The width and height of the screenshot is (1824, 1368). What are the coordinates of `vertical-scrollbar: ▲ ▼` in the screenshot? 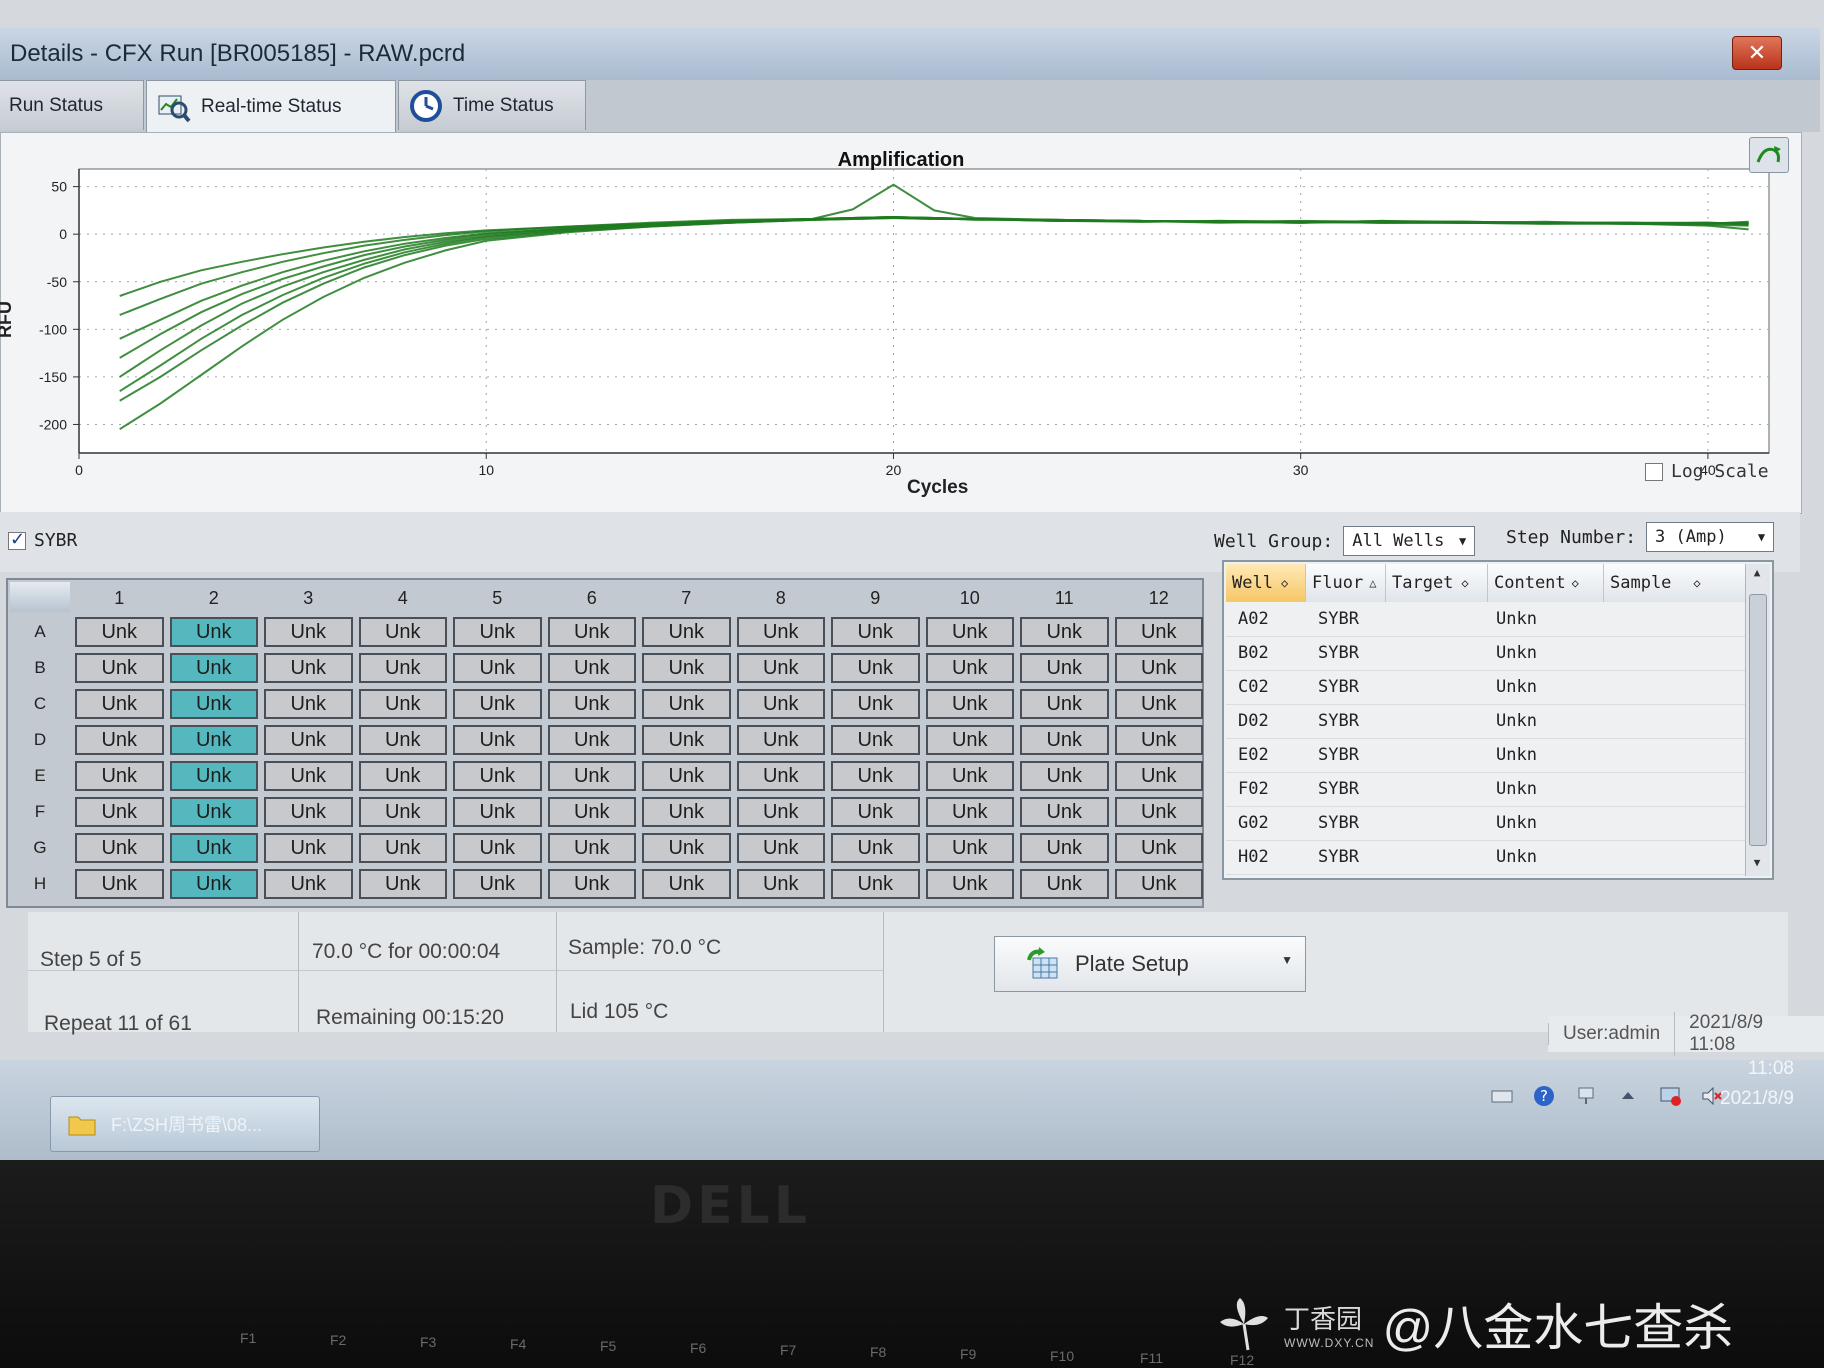 It's located at (1757, 720).